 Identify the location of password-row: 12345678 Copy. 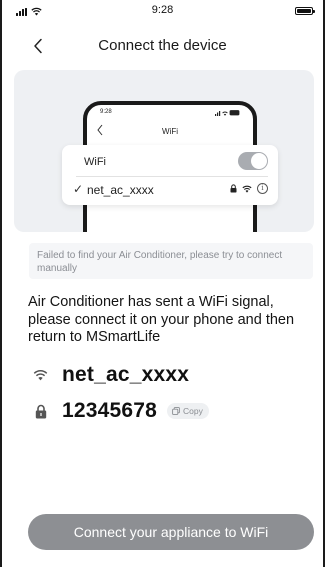
(121, 411).